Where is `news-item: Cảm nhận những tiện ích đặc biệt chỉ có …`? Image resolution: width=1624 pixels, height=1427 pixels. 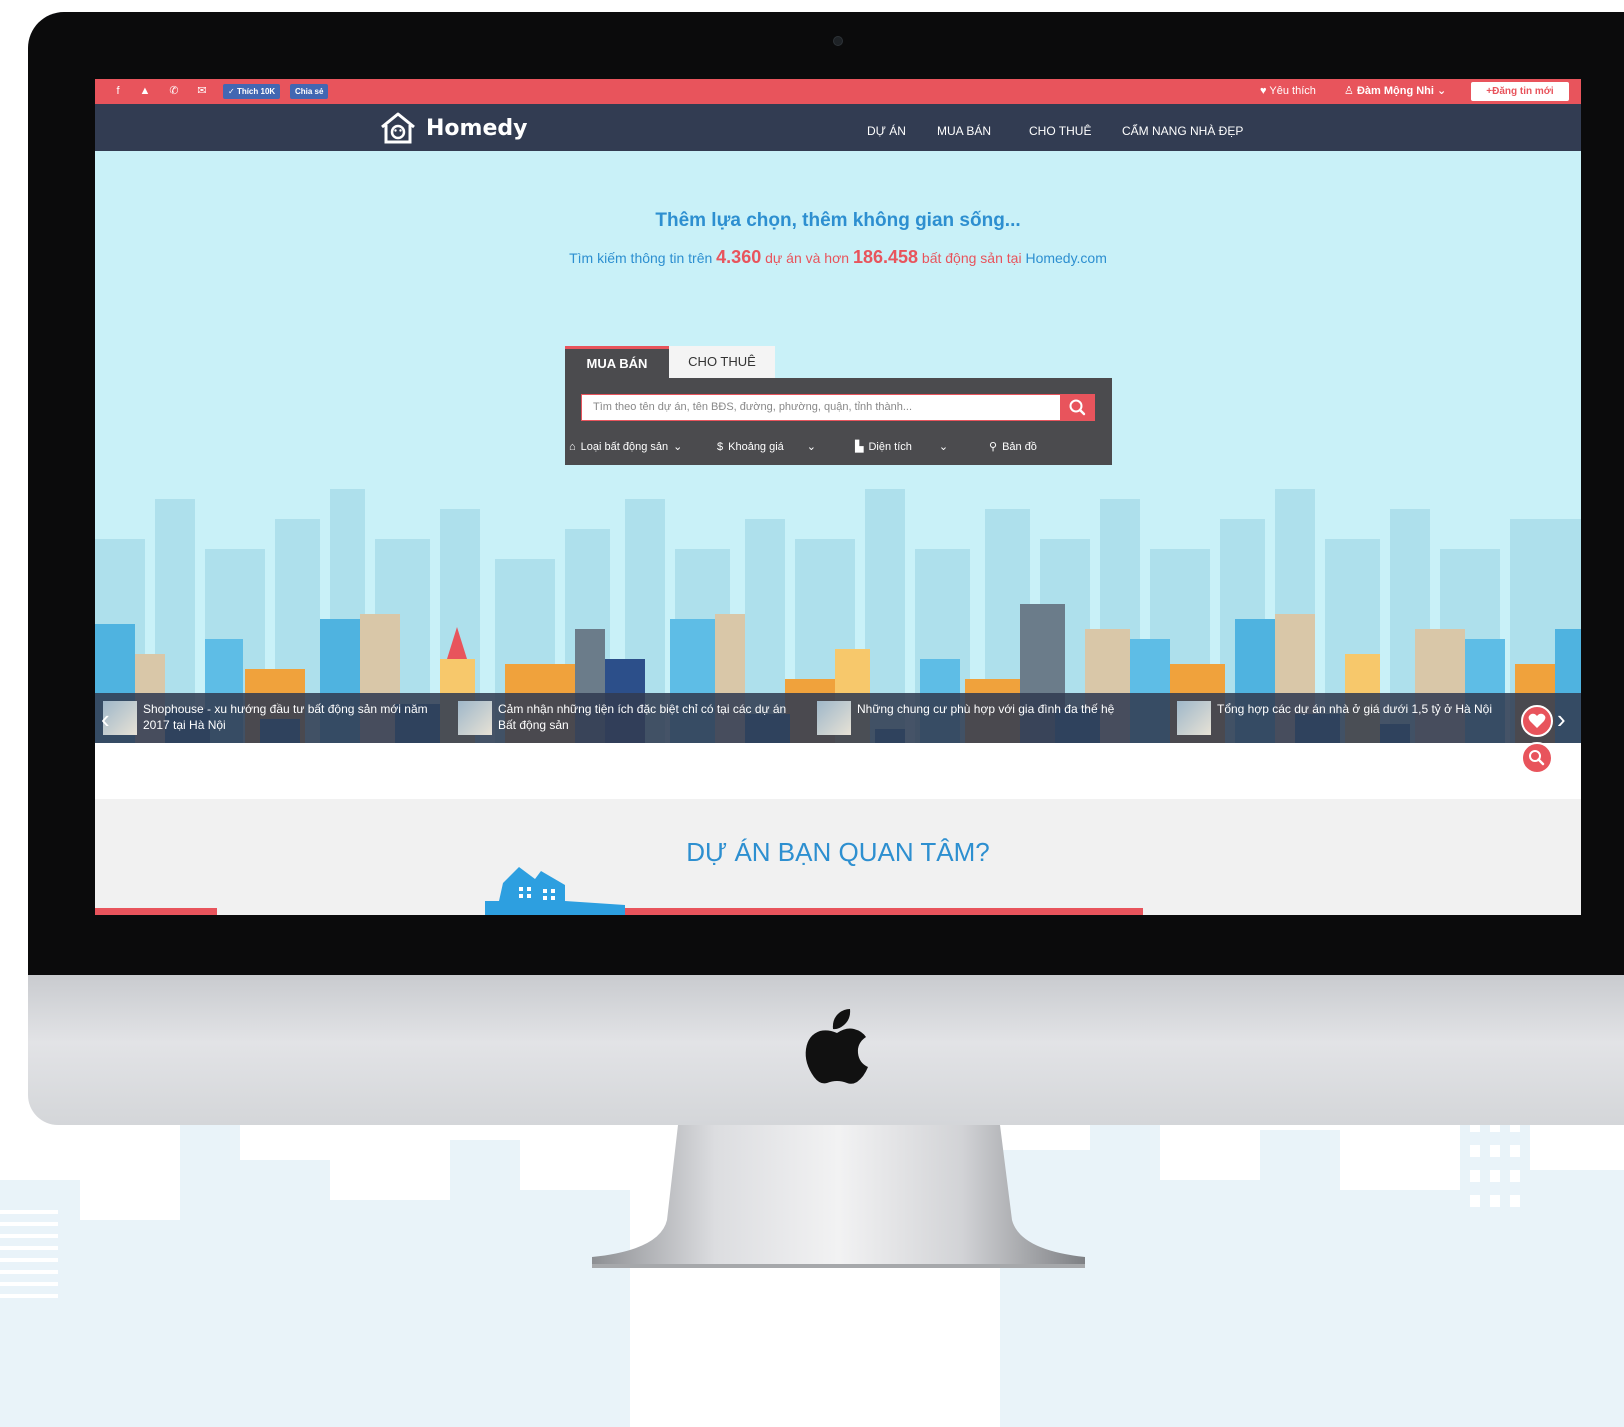
news-item: Cảm nhận những tiện ích đặc biệt chỉ có … is located at coordinates (628, 718).